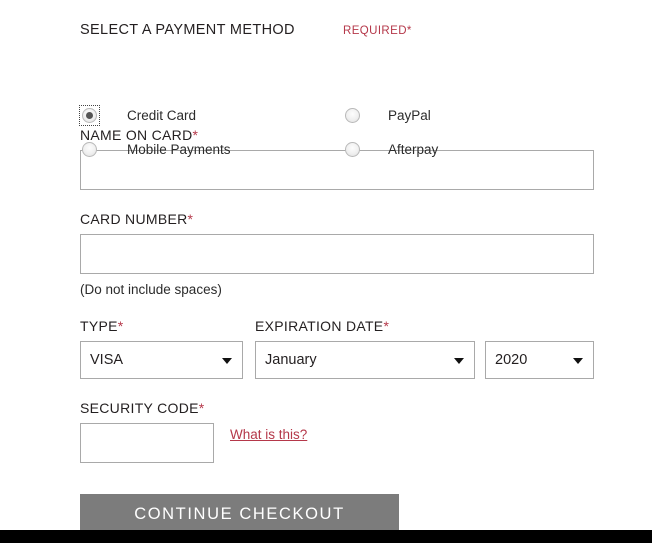 The height and width of the screenshot is (543, 652). I want to click on label-security-code-text: SECURITY CODE, so click(139, 408).